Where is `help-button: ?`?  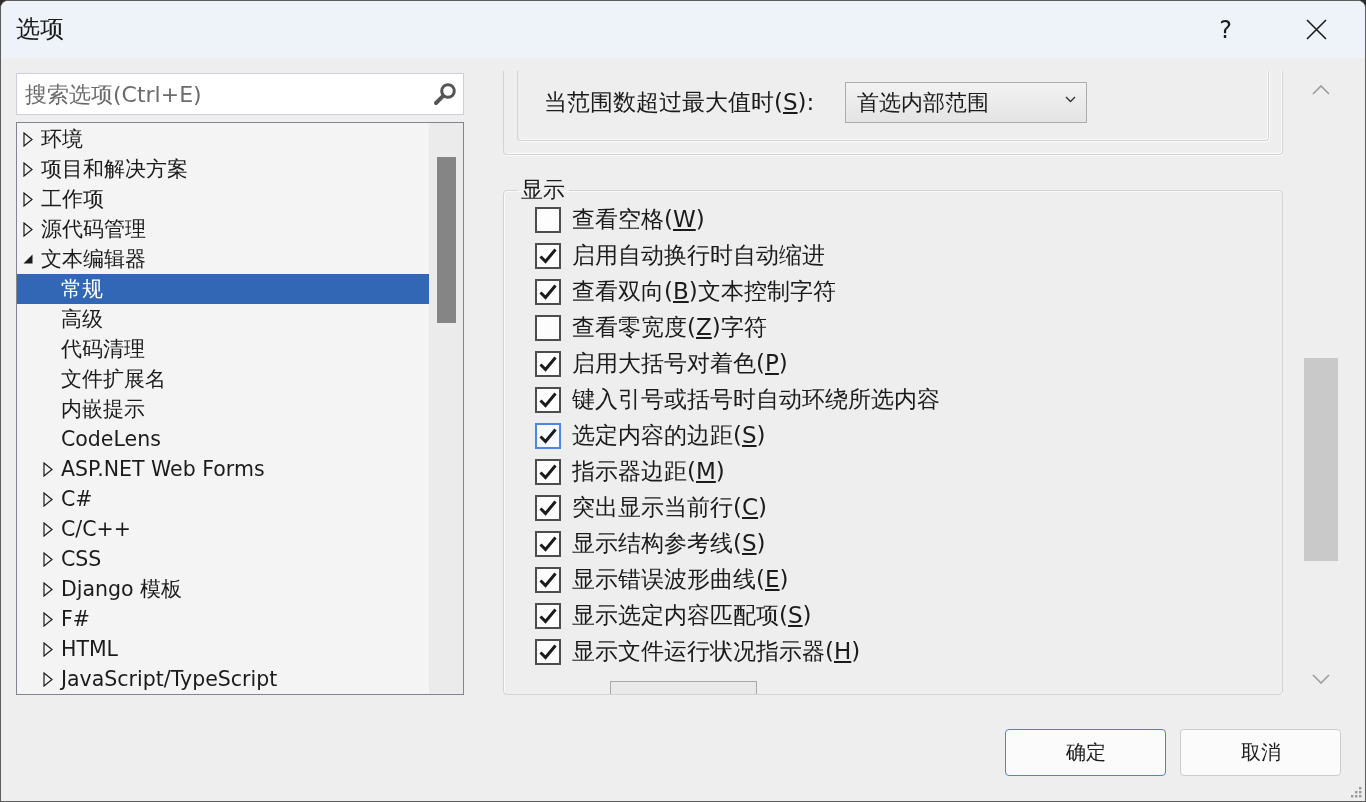
help-button: ? is located at coordinates (1225, 29).